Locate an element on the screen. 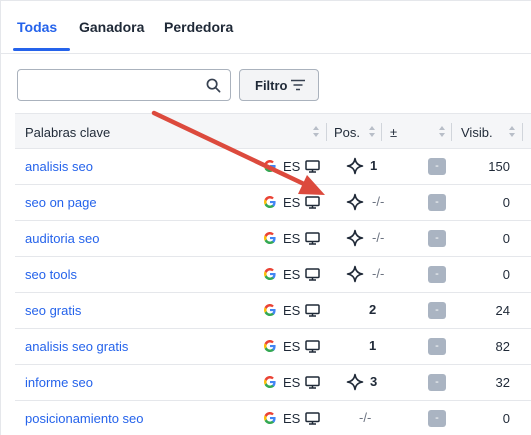  table-row: auditoria seo ES -/- - 0 is located at coordinates (273, 239).